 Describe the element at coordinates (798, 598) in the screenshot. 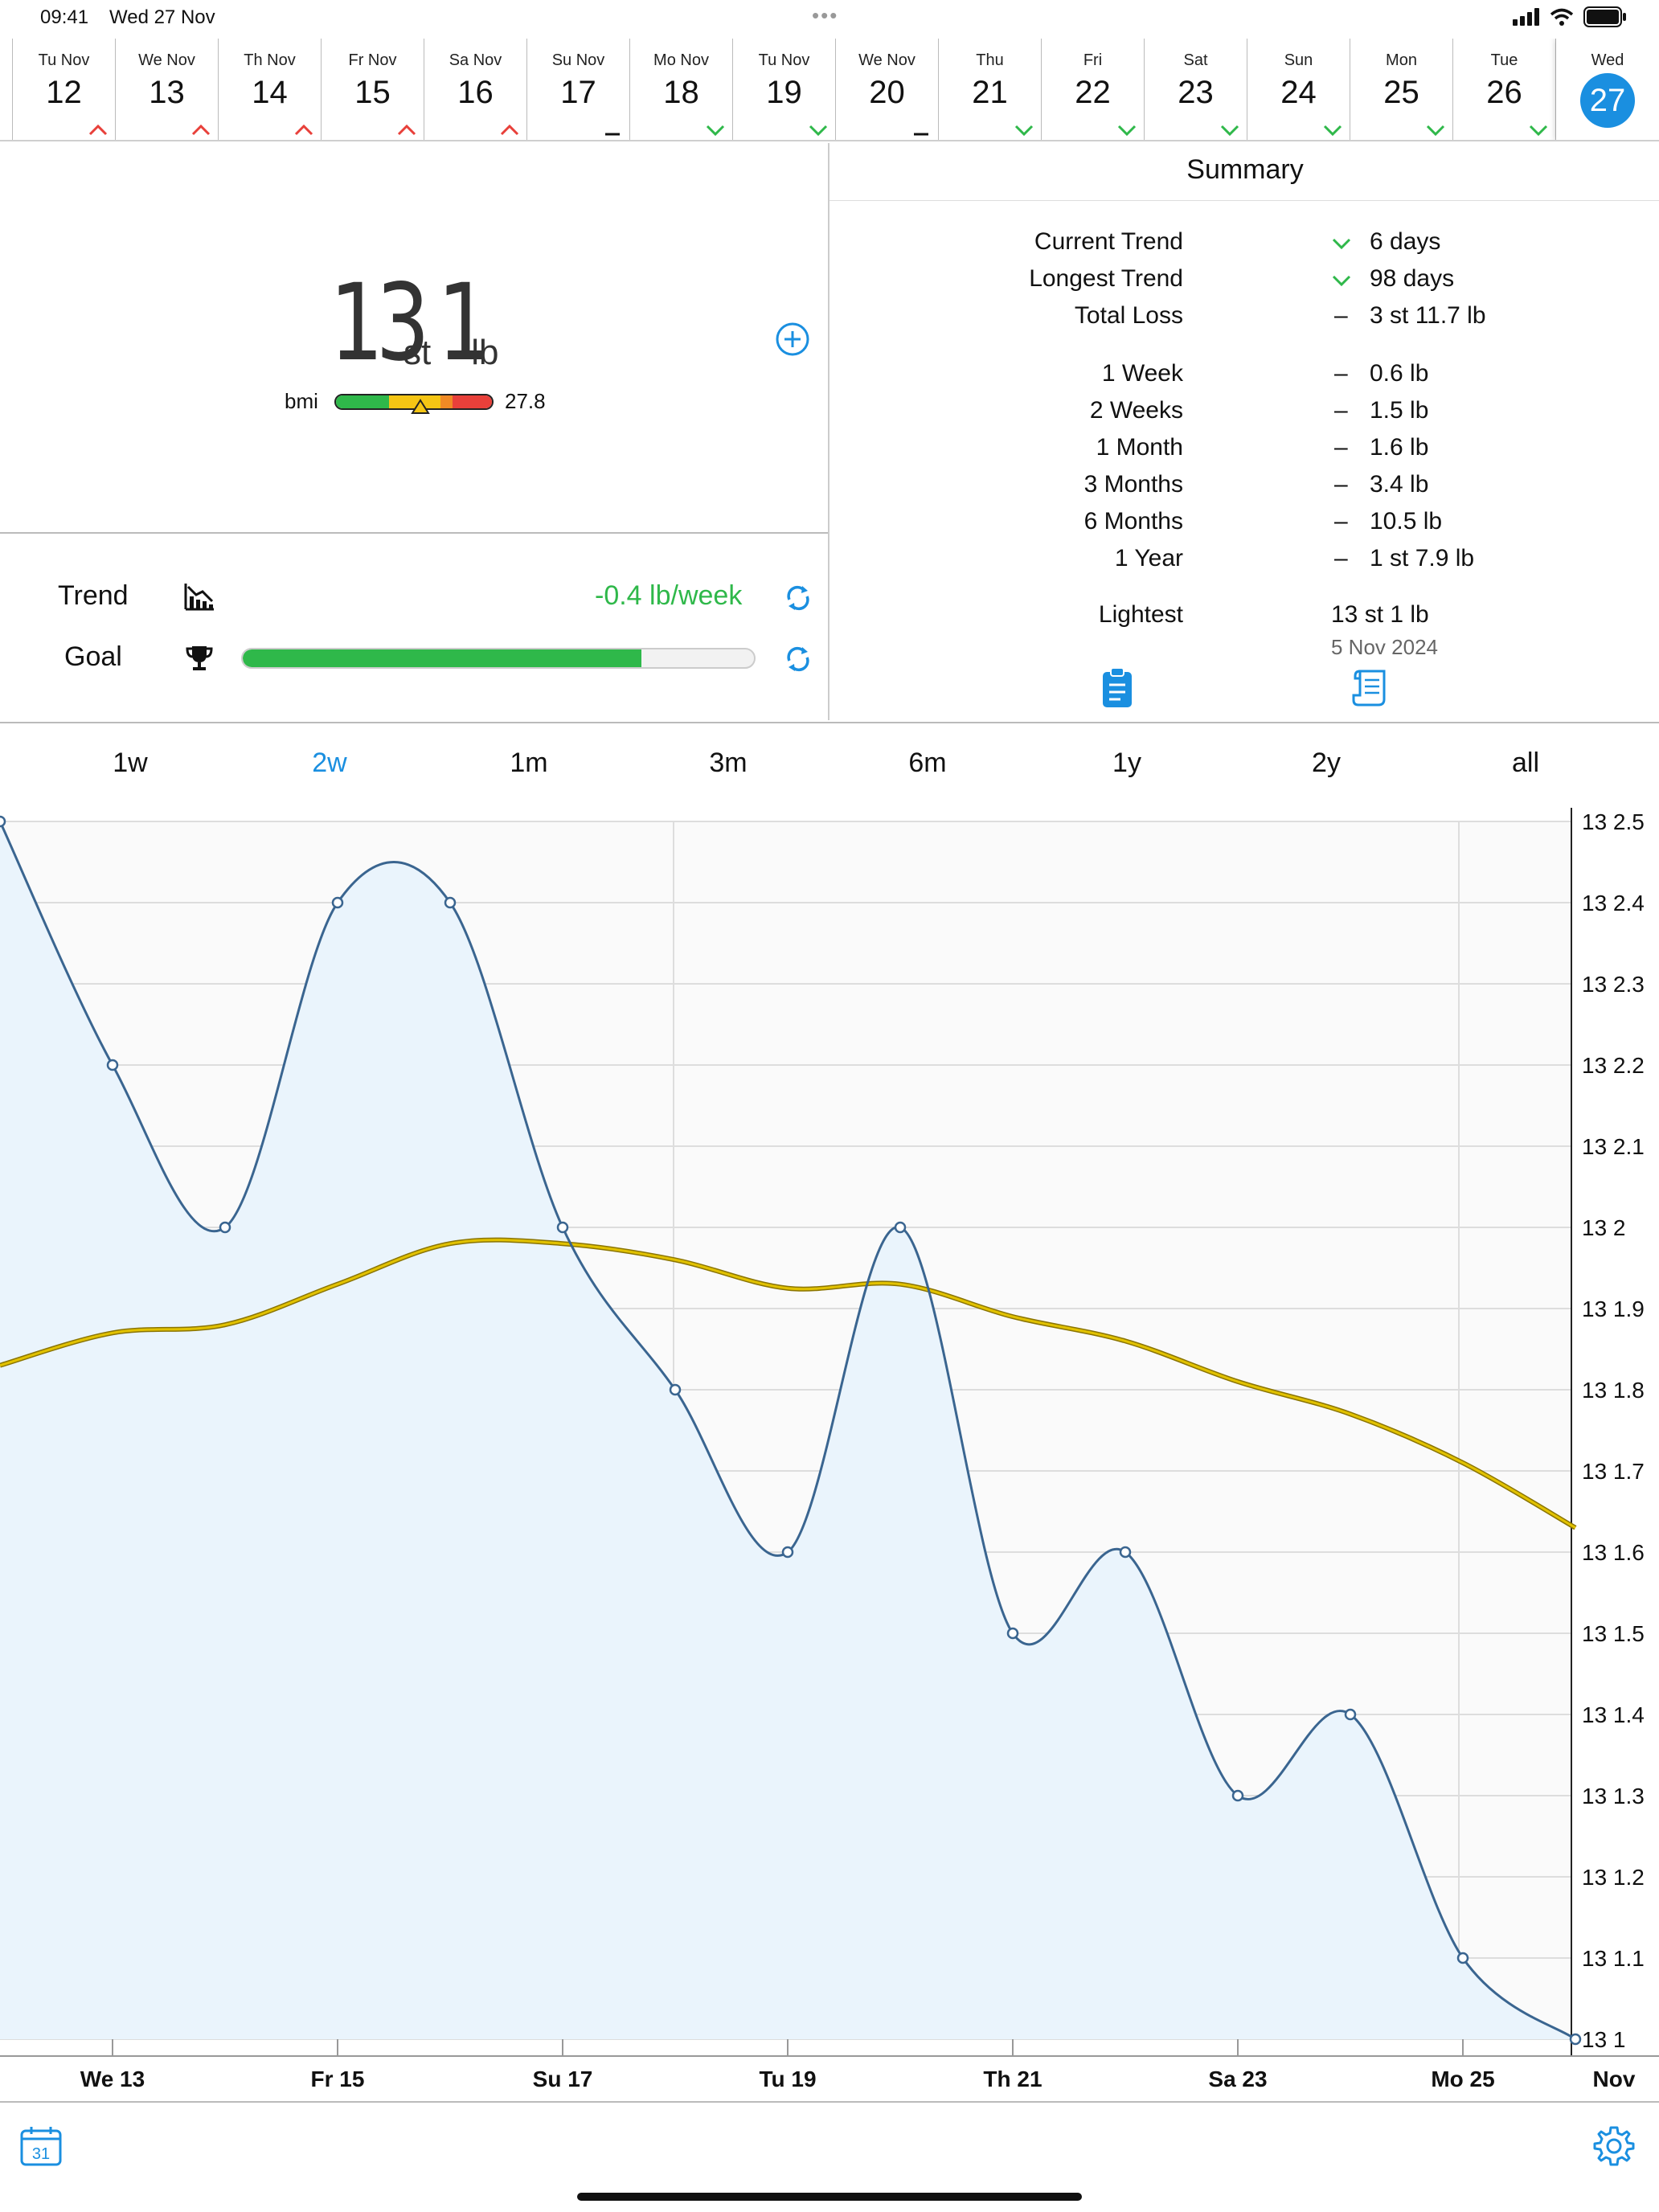

I see `refresh-trend-icon` at that location.